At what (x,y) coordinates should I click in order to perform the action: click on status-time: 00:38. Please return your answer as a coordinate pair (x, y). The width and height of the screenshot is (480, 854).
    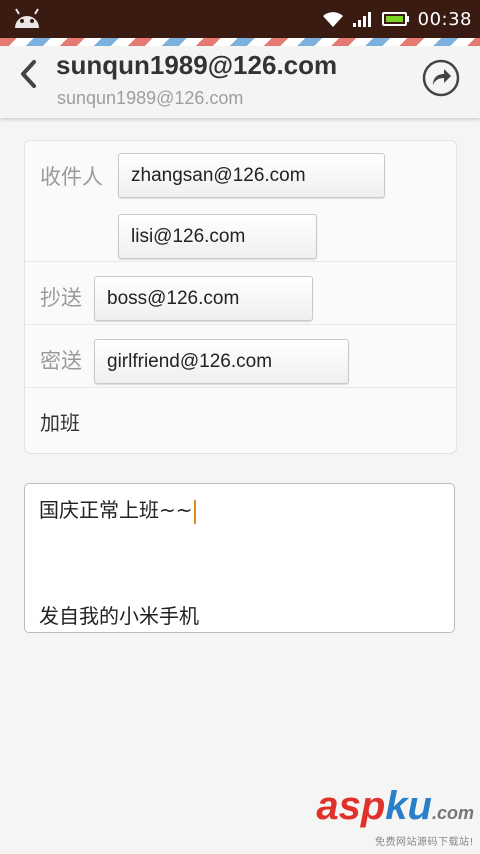
    Looking at the image, I should click on (444, 19).